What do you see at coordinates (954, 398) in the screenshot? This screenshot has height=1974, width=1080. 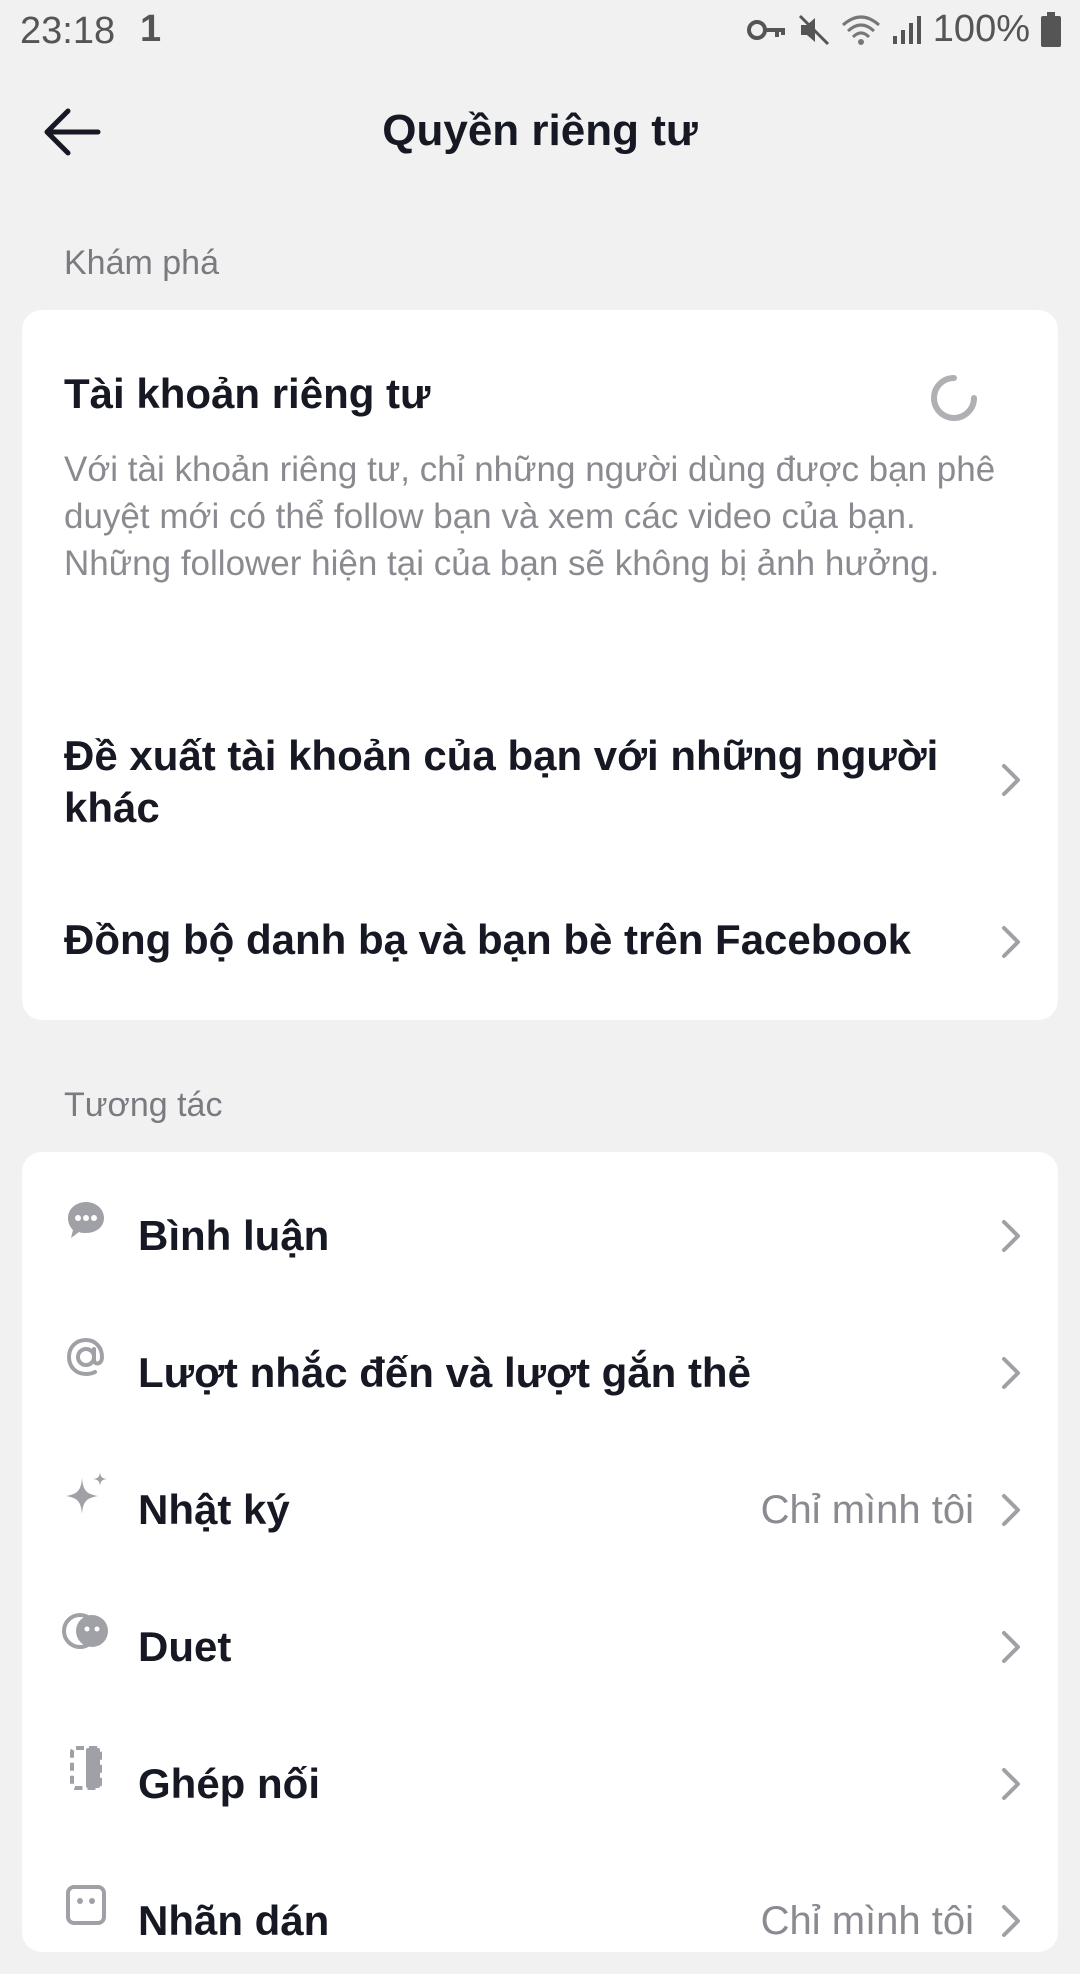 I see `loading-spinner-icon` at bounding box center [954, 398].